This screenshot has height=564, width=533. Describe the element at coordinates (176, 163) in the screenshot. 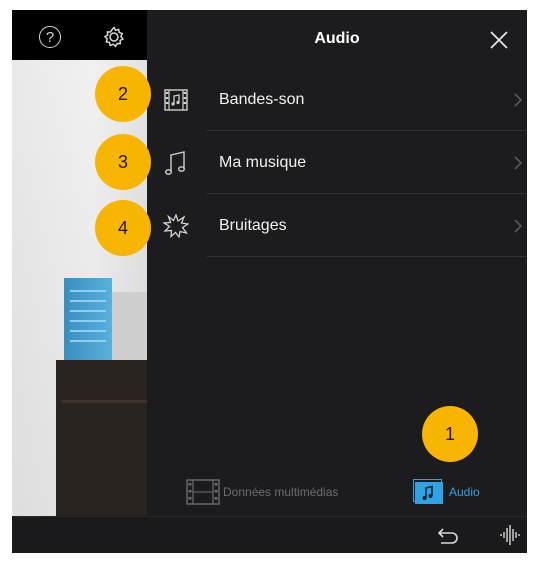

I see `music-note-icon` at that location.